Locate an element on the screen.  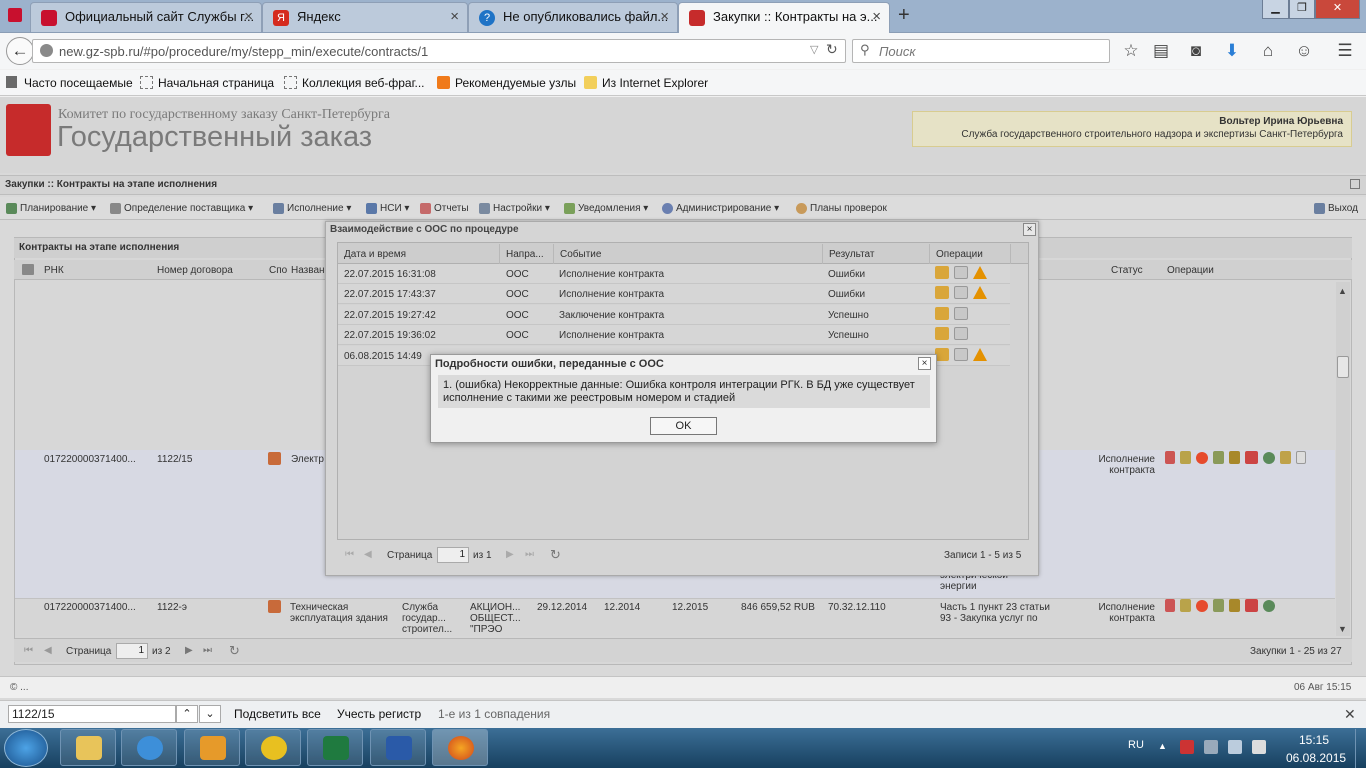
find-close-icon: ✕ is located at coordinates (1350, 714).